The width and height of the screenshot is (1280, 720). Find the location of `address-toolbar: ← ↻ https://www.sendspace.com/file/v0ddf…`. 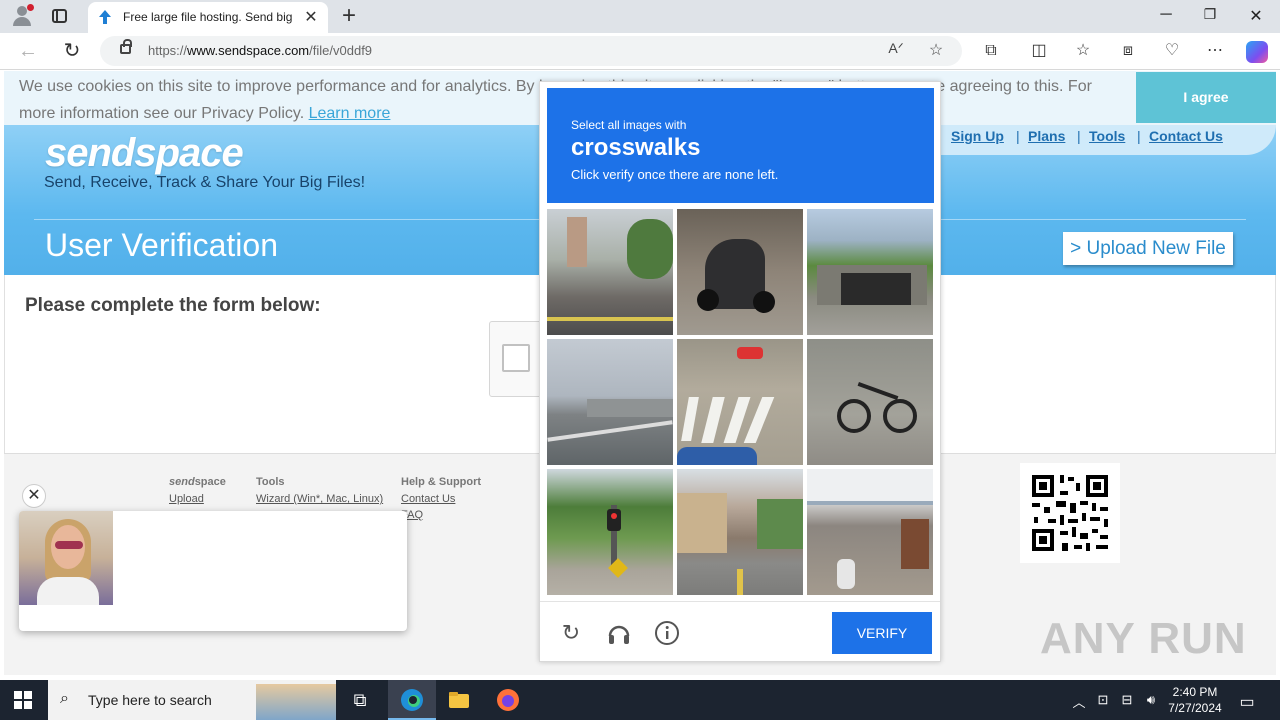

address-toolbar: ← ↻ https://www.sendspace.com/file/v0ddf… is located at coordinates (640, 51).